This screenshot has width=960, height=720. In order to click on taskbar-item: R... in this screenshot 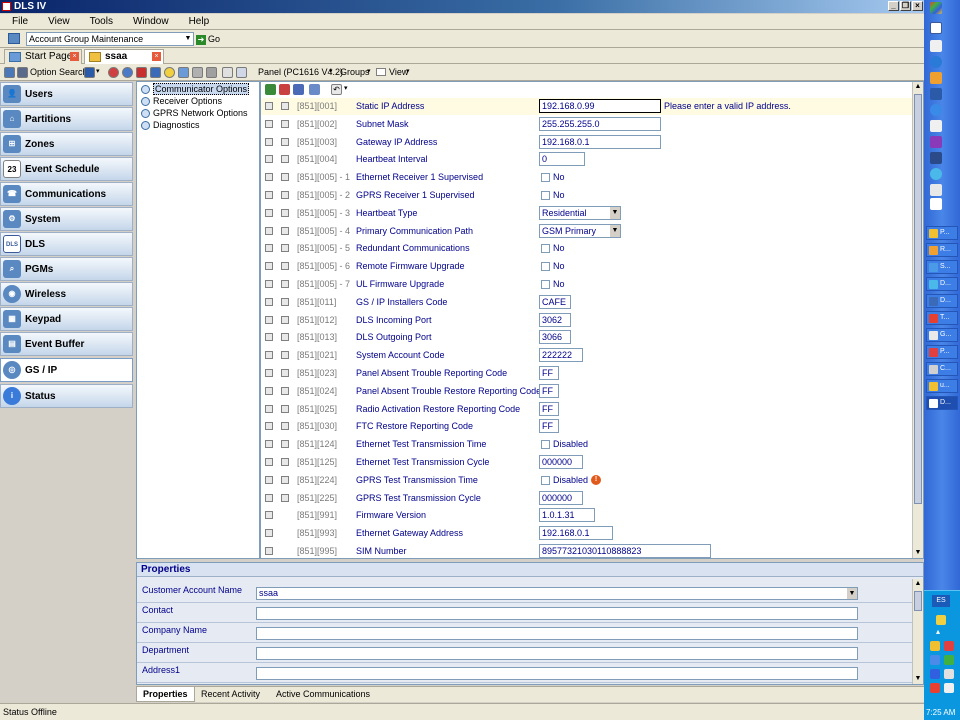, I will do `click(942, 250)`.